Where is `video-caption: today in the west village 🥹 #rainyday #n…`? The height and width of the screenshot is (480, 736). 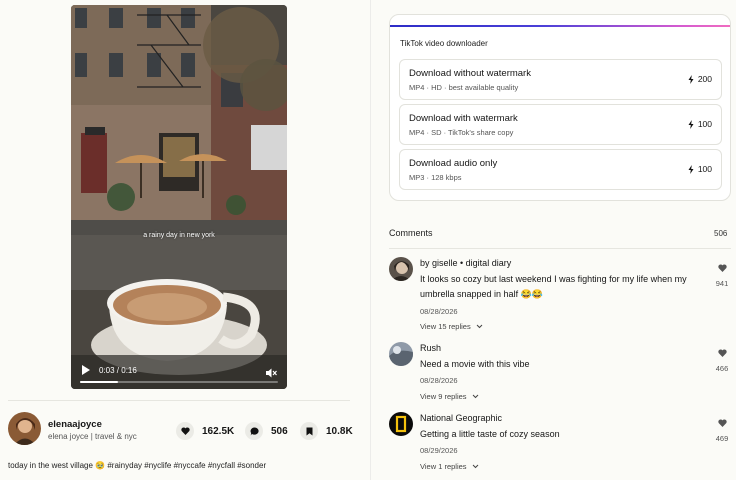 video-caption: today in the west village 🥹 #rainyday #n… is located at coordinates (137, 465).